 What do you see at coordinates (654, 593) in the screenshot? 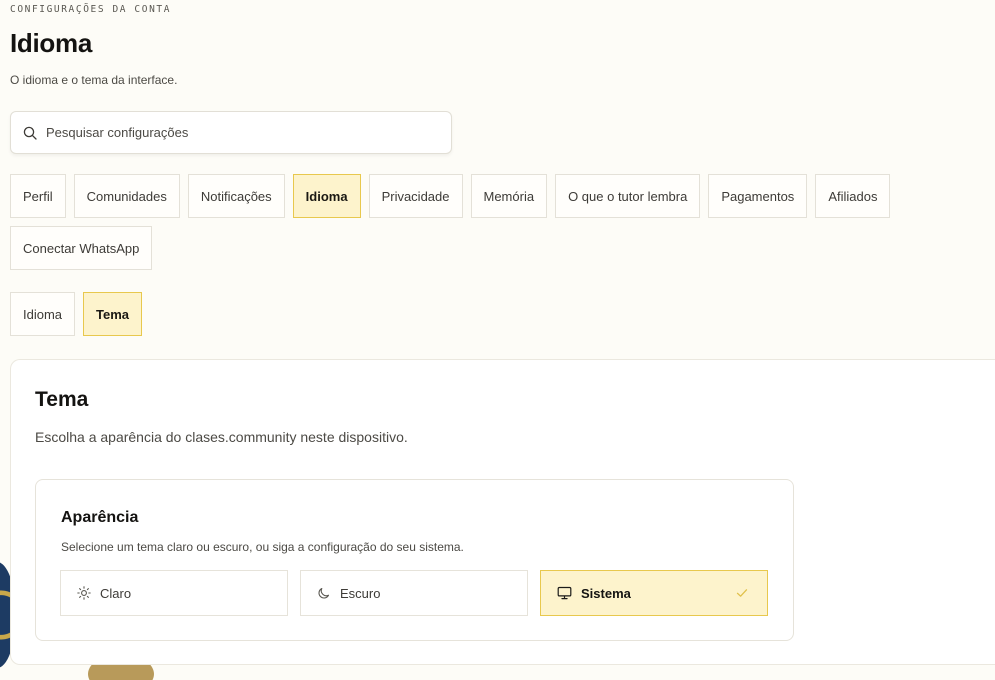
I see `theme-option-sistema: Sistema` at bounding box center [654, 593].